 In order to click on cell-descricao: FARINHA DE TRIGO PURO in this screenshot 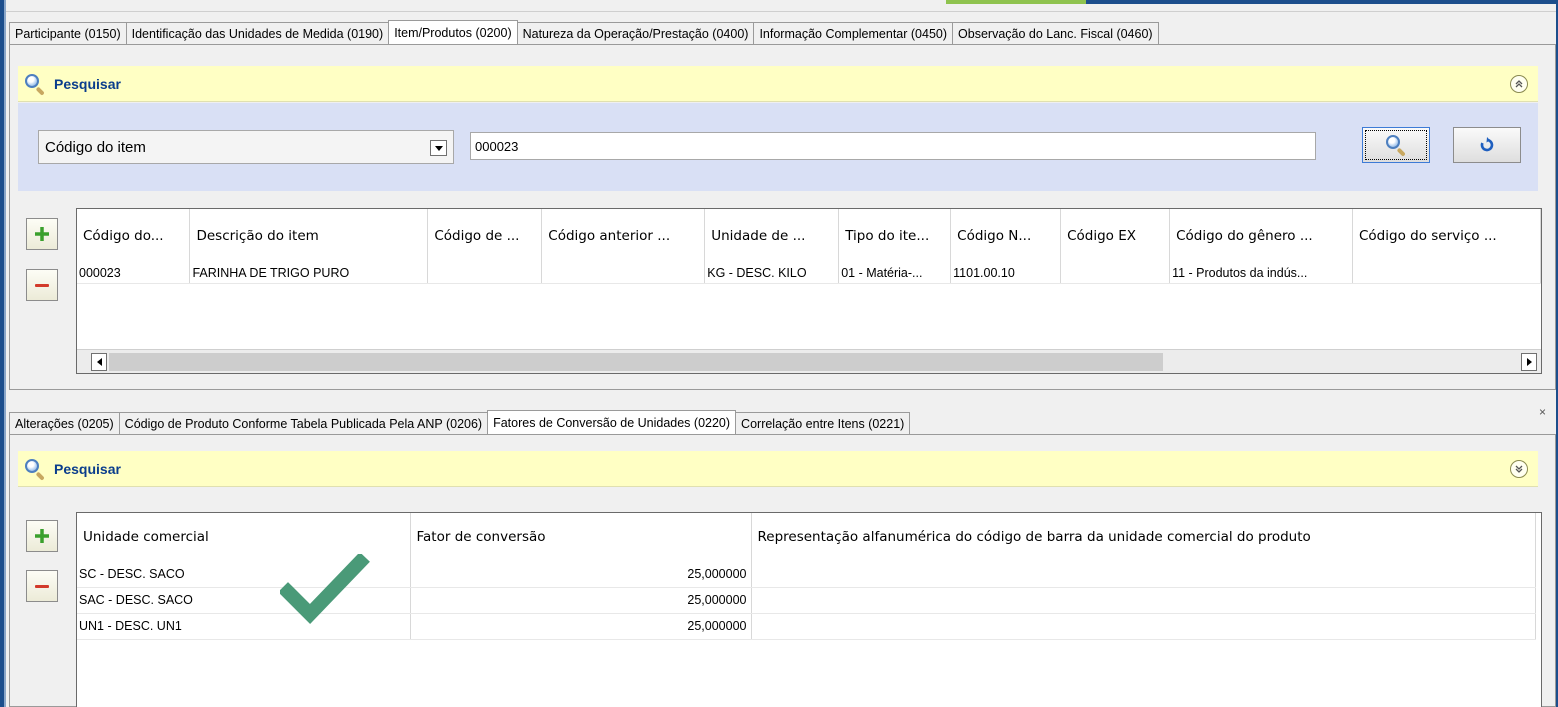, I will do `click(309, 273)`.